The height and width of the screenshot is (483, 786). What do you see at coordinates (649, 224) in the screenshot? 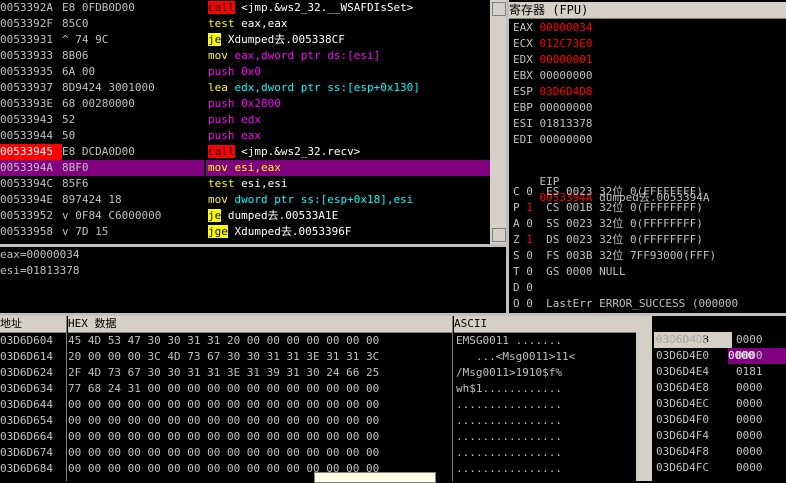
I see `flag-a: A 0 SS 0023 32位 0(FFFFFFFF)` at bounding box center [649, 224].